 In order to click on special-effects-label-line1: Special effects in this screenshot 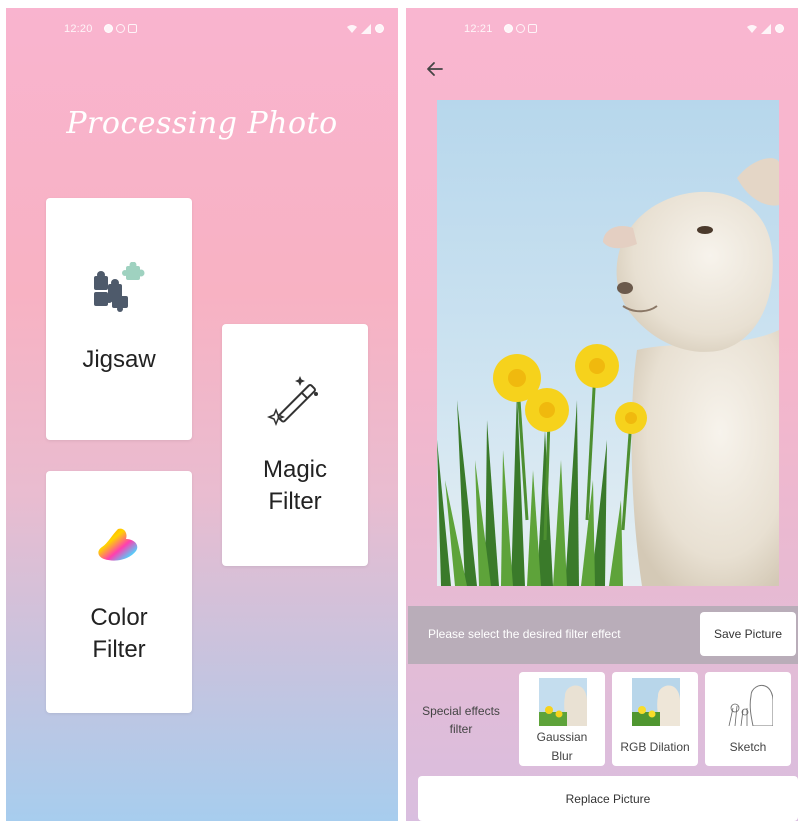, I will do `click(461, 711)`.